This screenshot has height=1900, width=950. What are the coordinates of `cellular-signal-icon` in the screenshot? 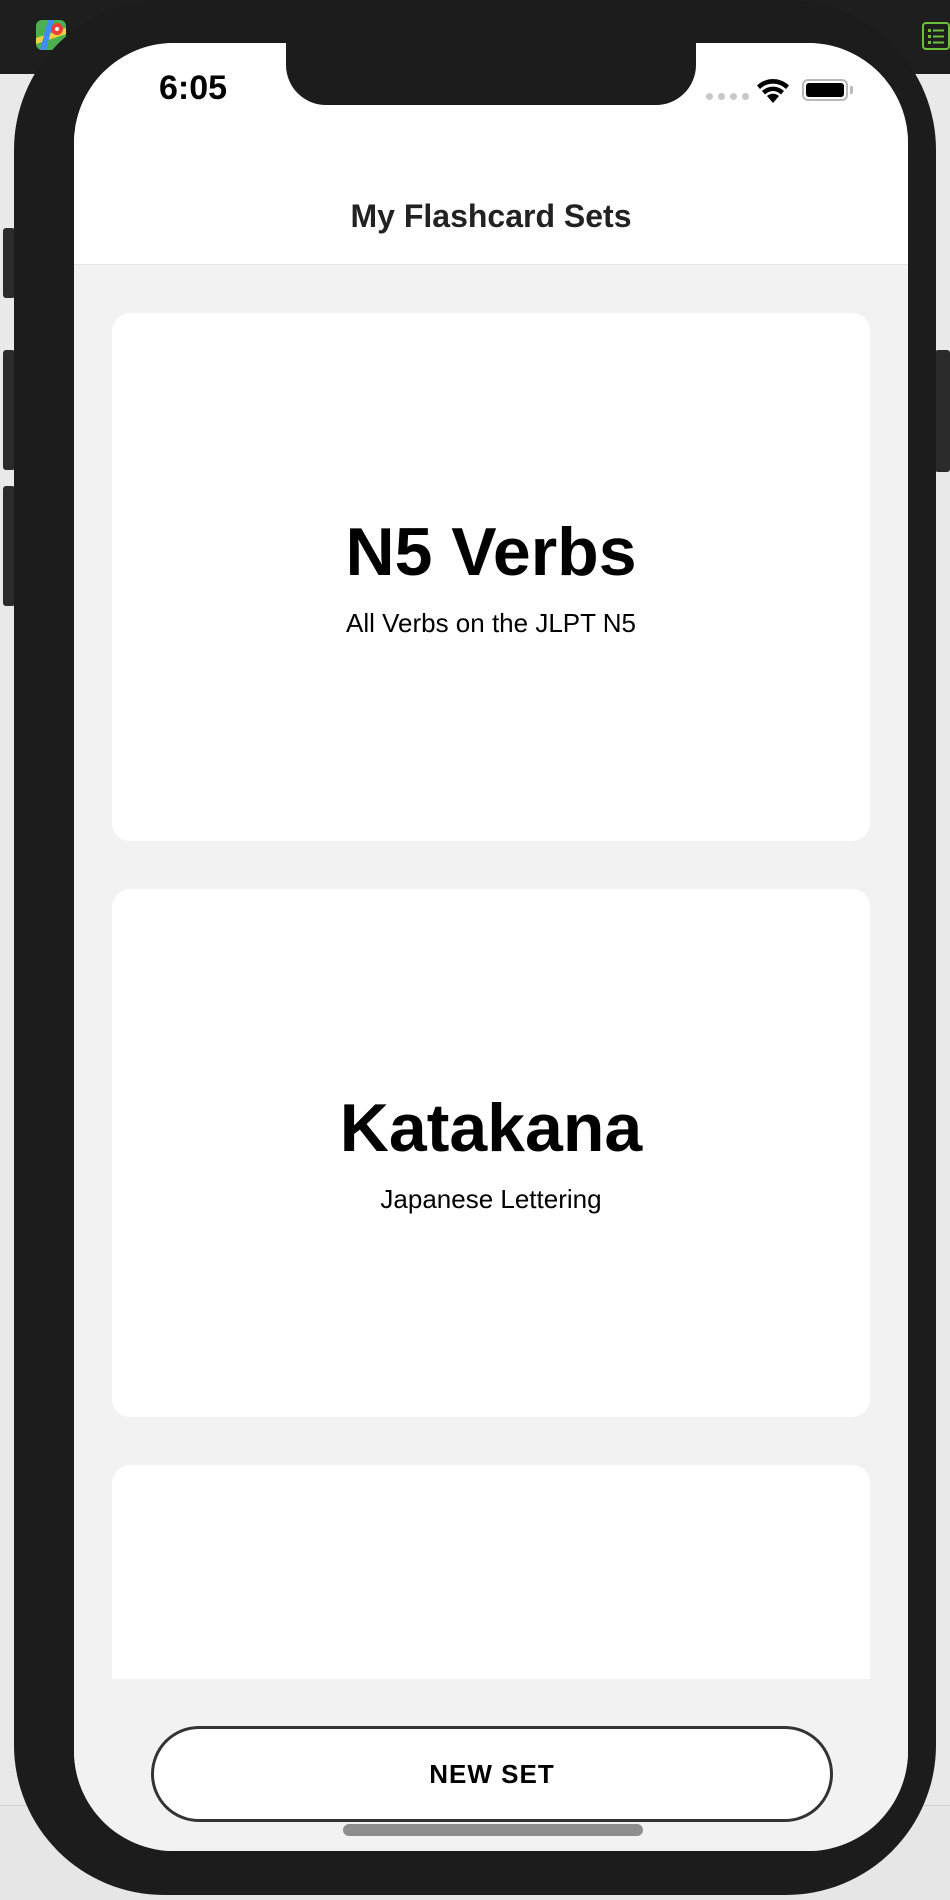 It's located at (727, 96).